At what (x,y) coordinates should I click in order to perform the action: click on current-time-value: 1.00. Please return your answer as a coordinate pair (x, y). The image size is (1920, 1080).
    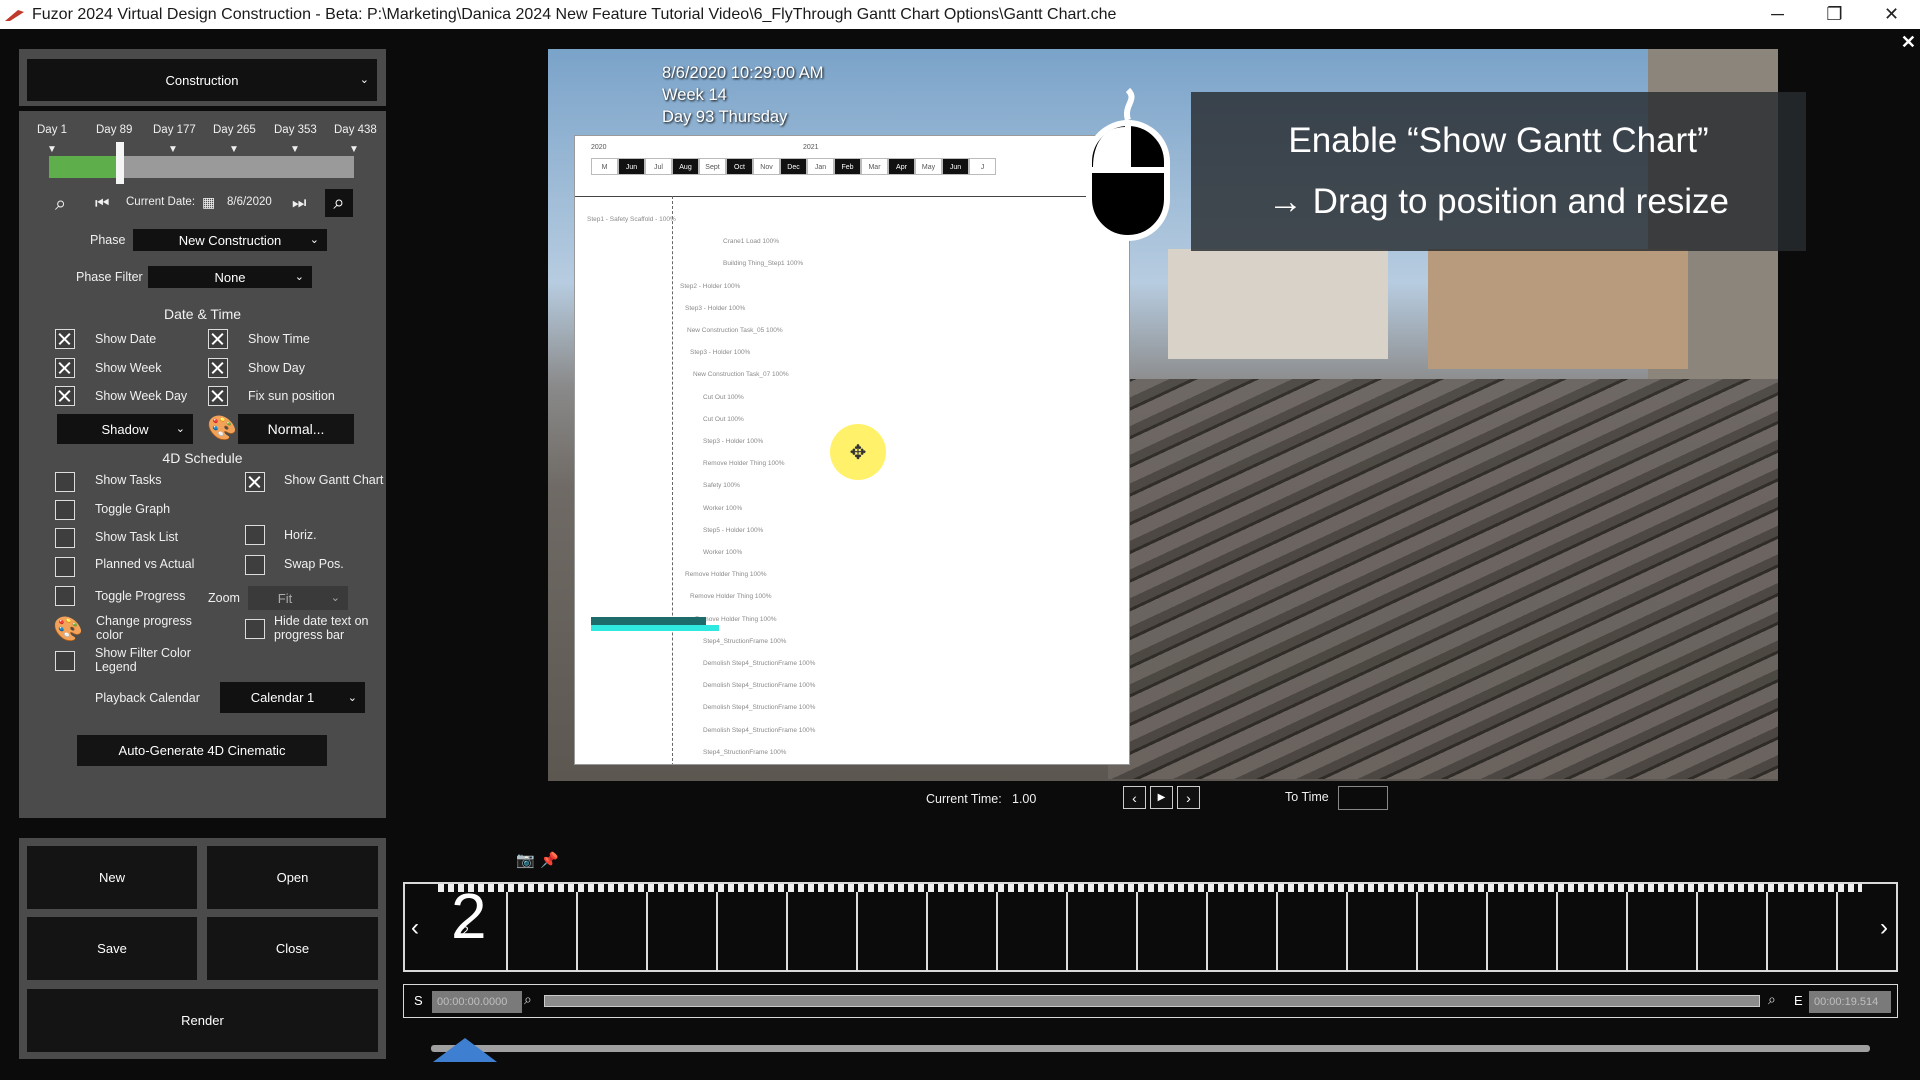
    Looking at the image, I should click on (1024, 799).